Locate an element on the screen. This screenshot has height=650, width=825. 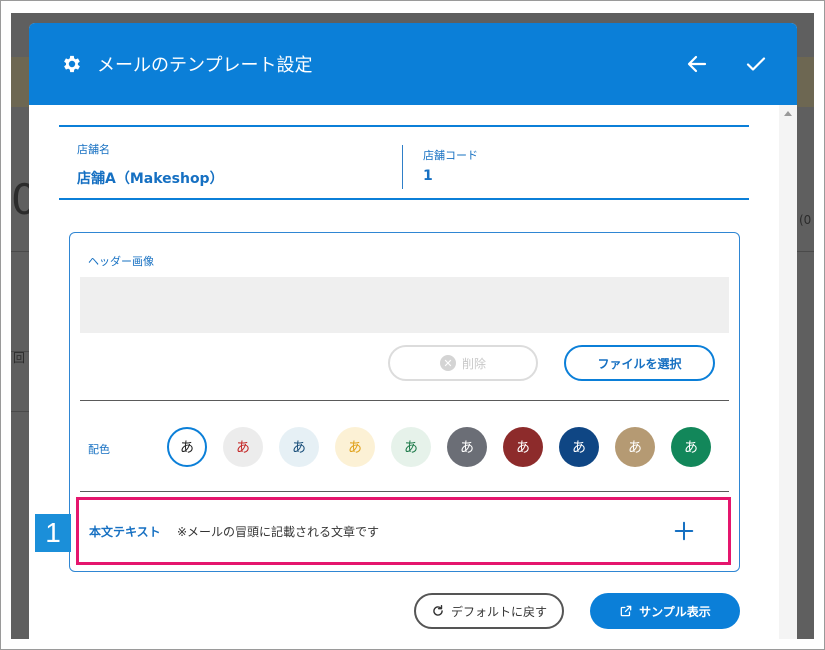
store-name-value: 店舗A（Makeshop） is located at coordinates (150, 179).